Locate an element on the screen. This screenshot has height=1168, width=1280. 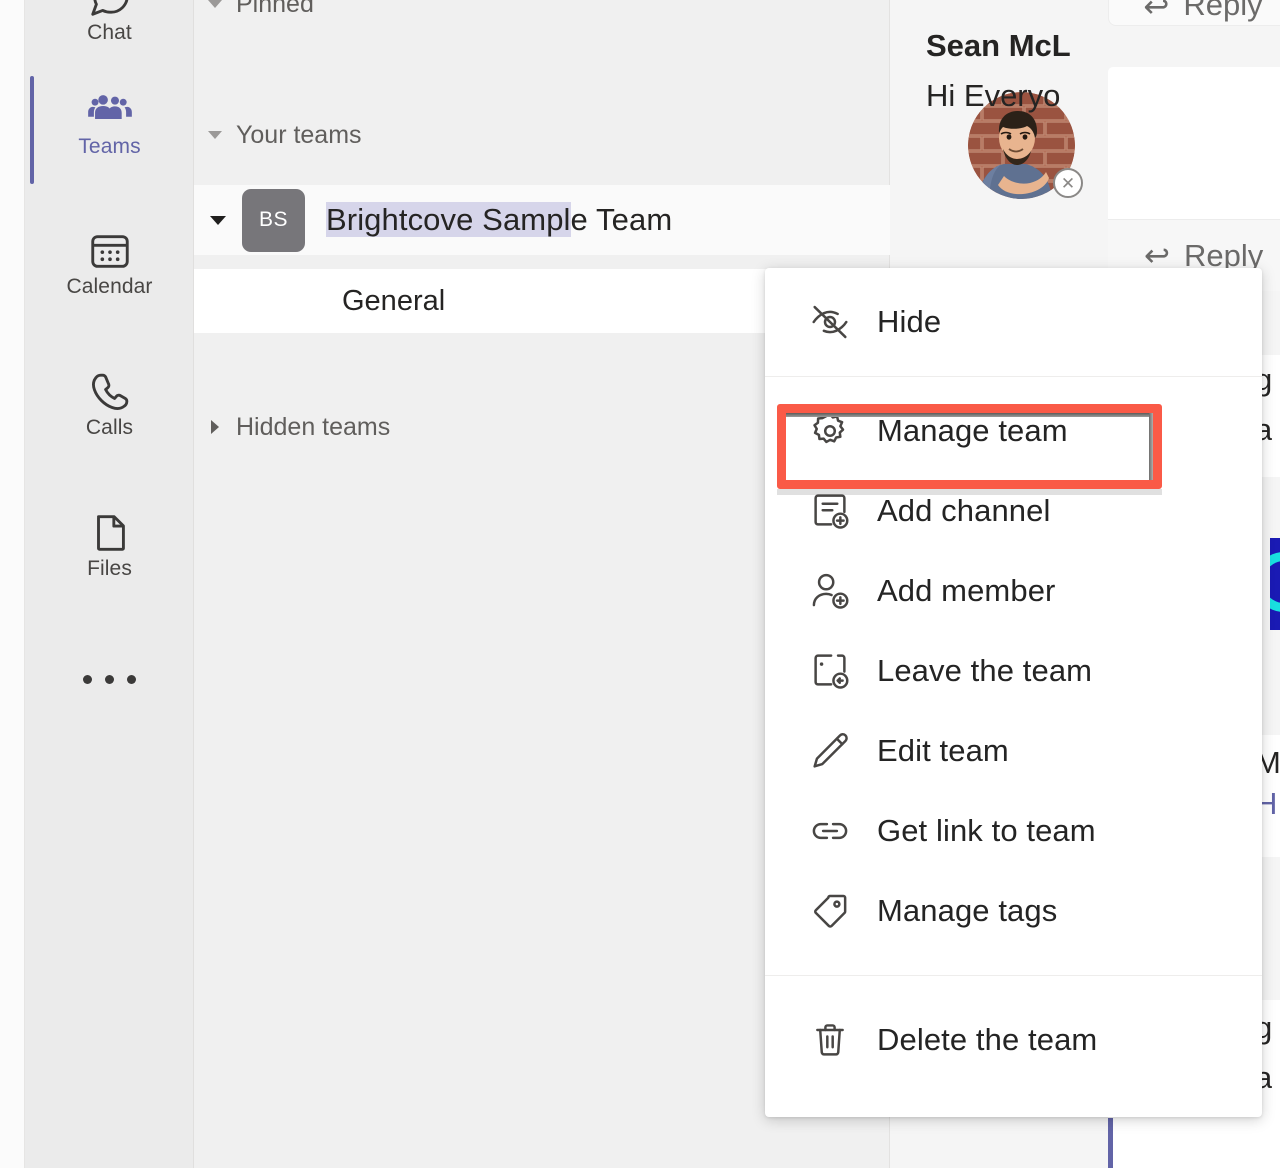
menu-label-add-channel: Add channel is located at coordinates (964, 510).